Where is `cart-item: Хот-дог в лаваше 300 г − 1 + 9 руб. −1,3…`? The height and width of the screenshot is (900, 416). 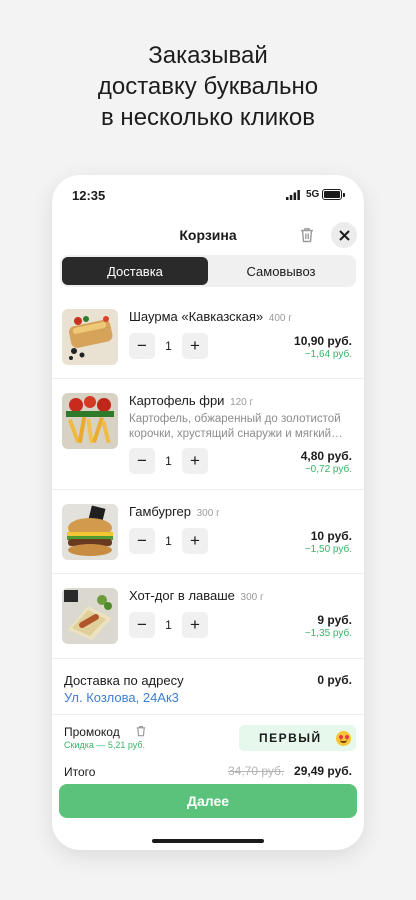 cart-item: Хот-дог в лаваше 300 г − 1 + 9 руб. −1,3… is located at coordinates (208, 616).